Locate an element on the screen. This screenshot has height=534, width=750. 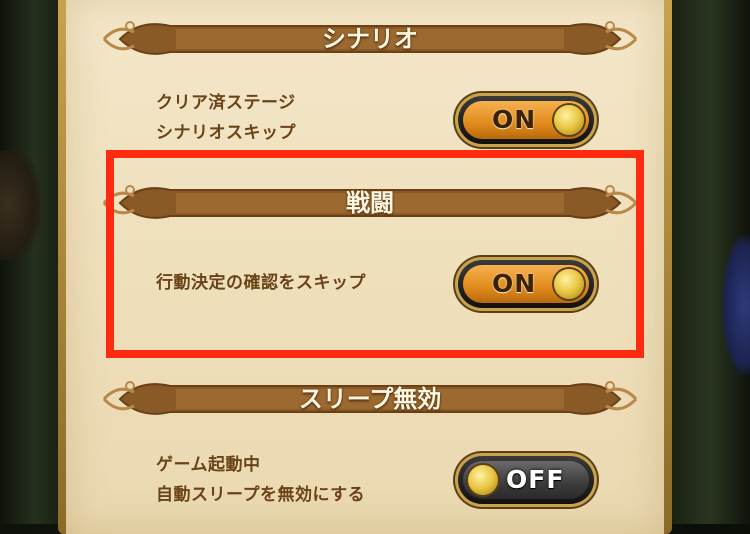
disable-sleep-toggle: OFF is located at coordinates (526, 480).